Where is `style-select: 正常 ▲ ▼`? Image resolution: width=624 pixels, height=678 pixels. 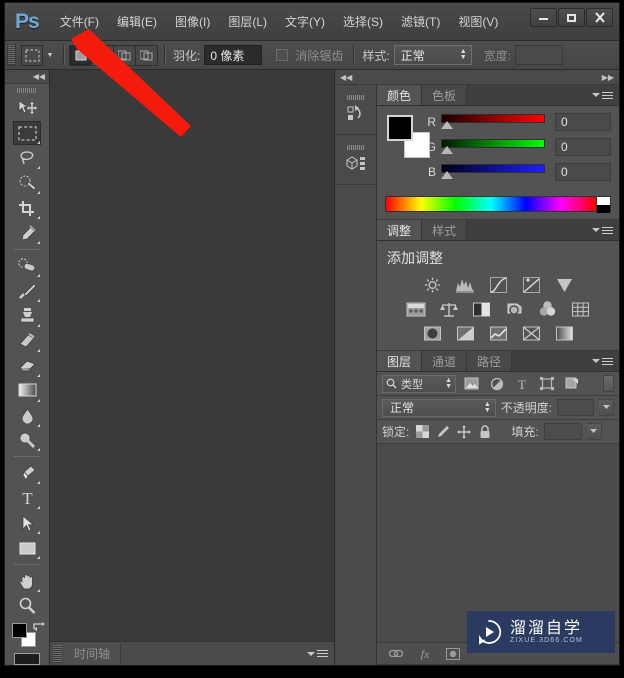 style-select: 正常 ▲ ▼ is located at coordinates (432, 55).